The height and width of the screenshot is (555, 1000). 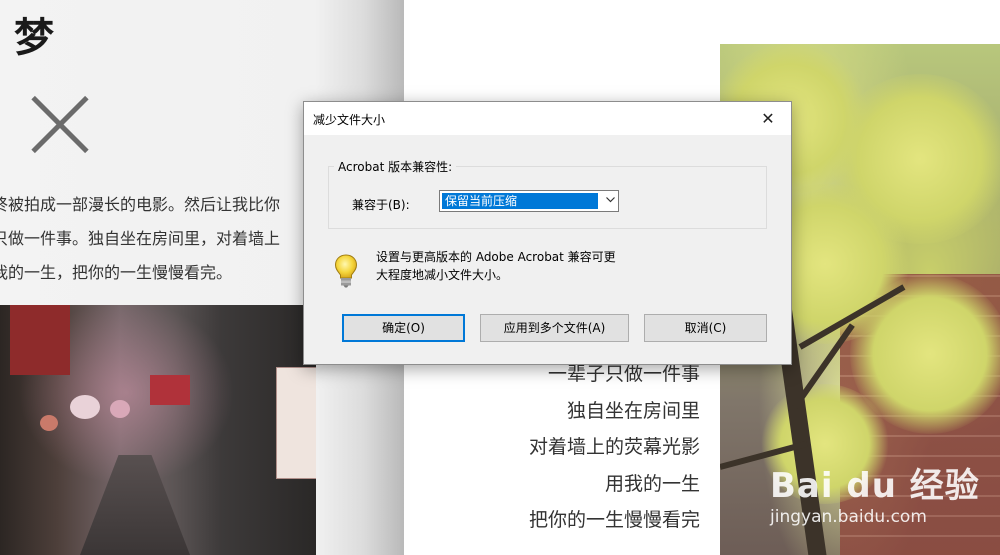 I want to click on foliage, so click(x=825, y=444).